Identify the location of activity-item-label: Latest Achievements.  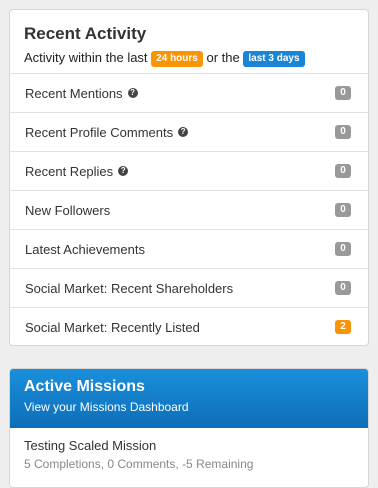
(85, 249).